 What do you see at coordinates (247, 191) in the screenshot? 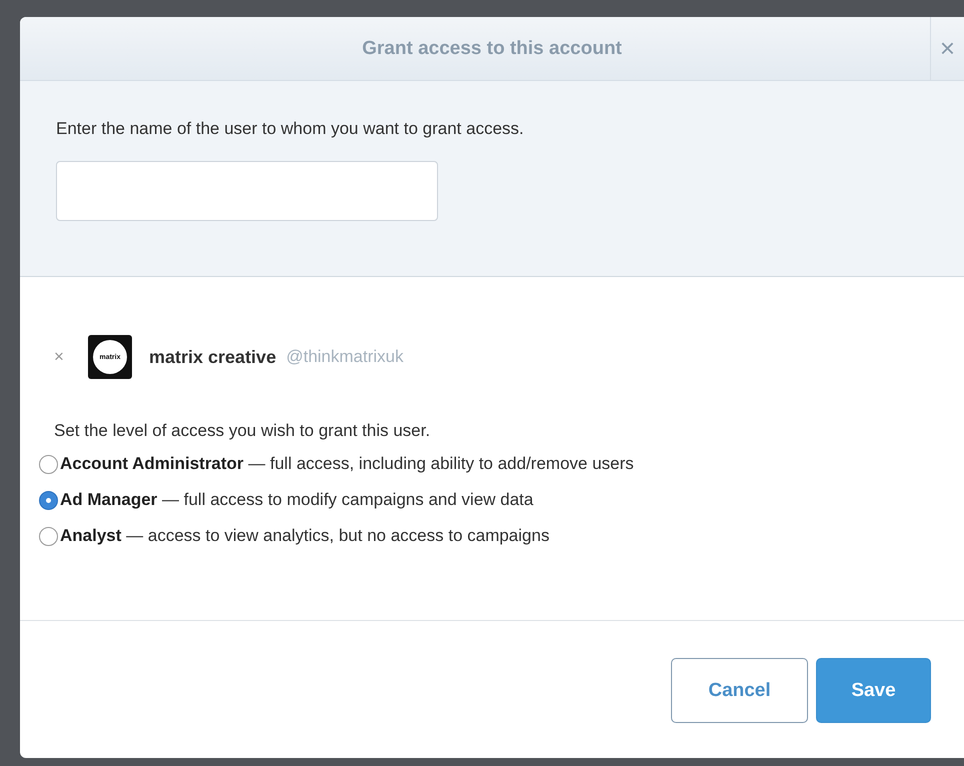
I see `user-name-field` at bounding box center [247, 191].